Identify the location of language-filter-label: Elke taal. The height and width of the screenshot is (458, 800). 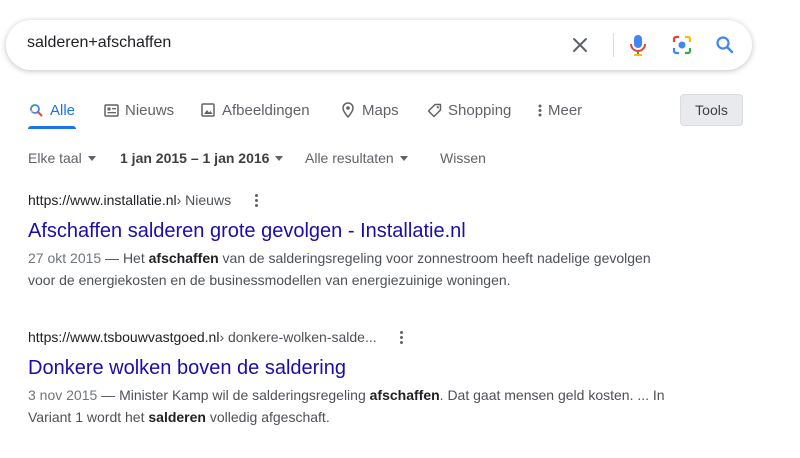
(55, 158).